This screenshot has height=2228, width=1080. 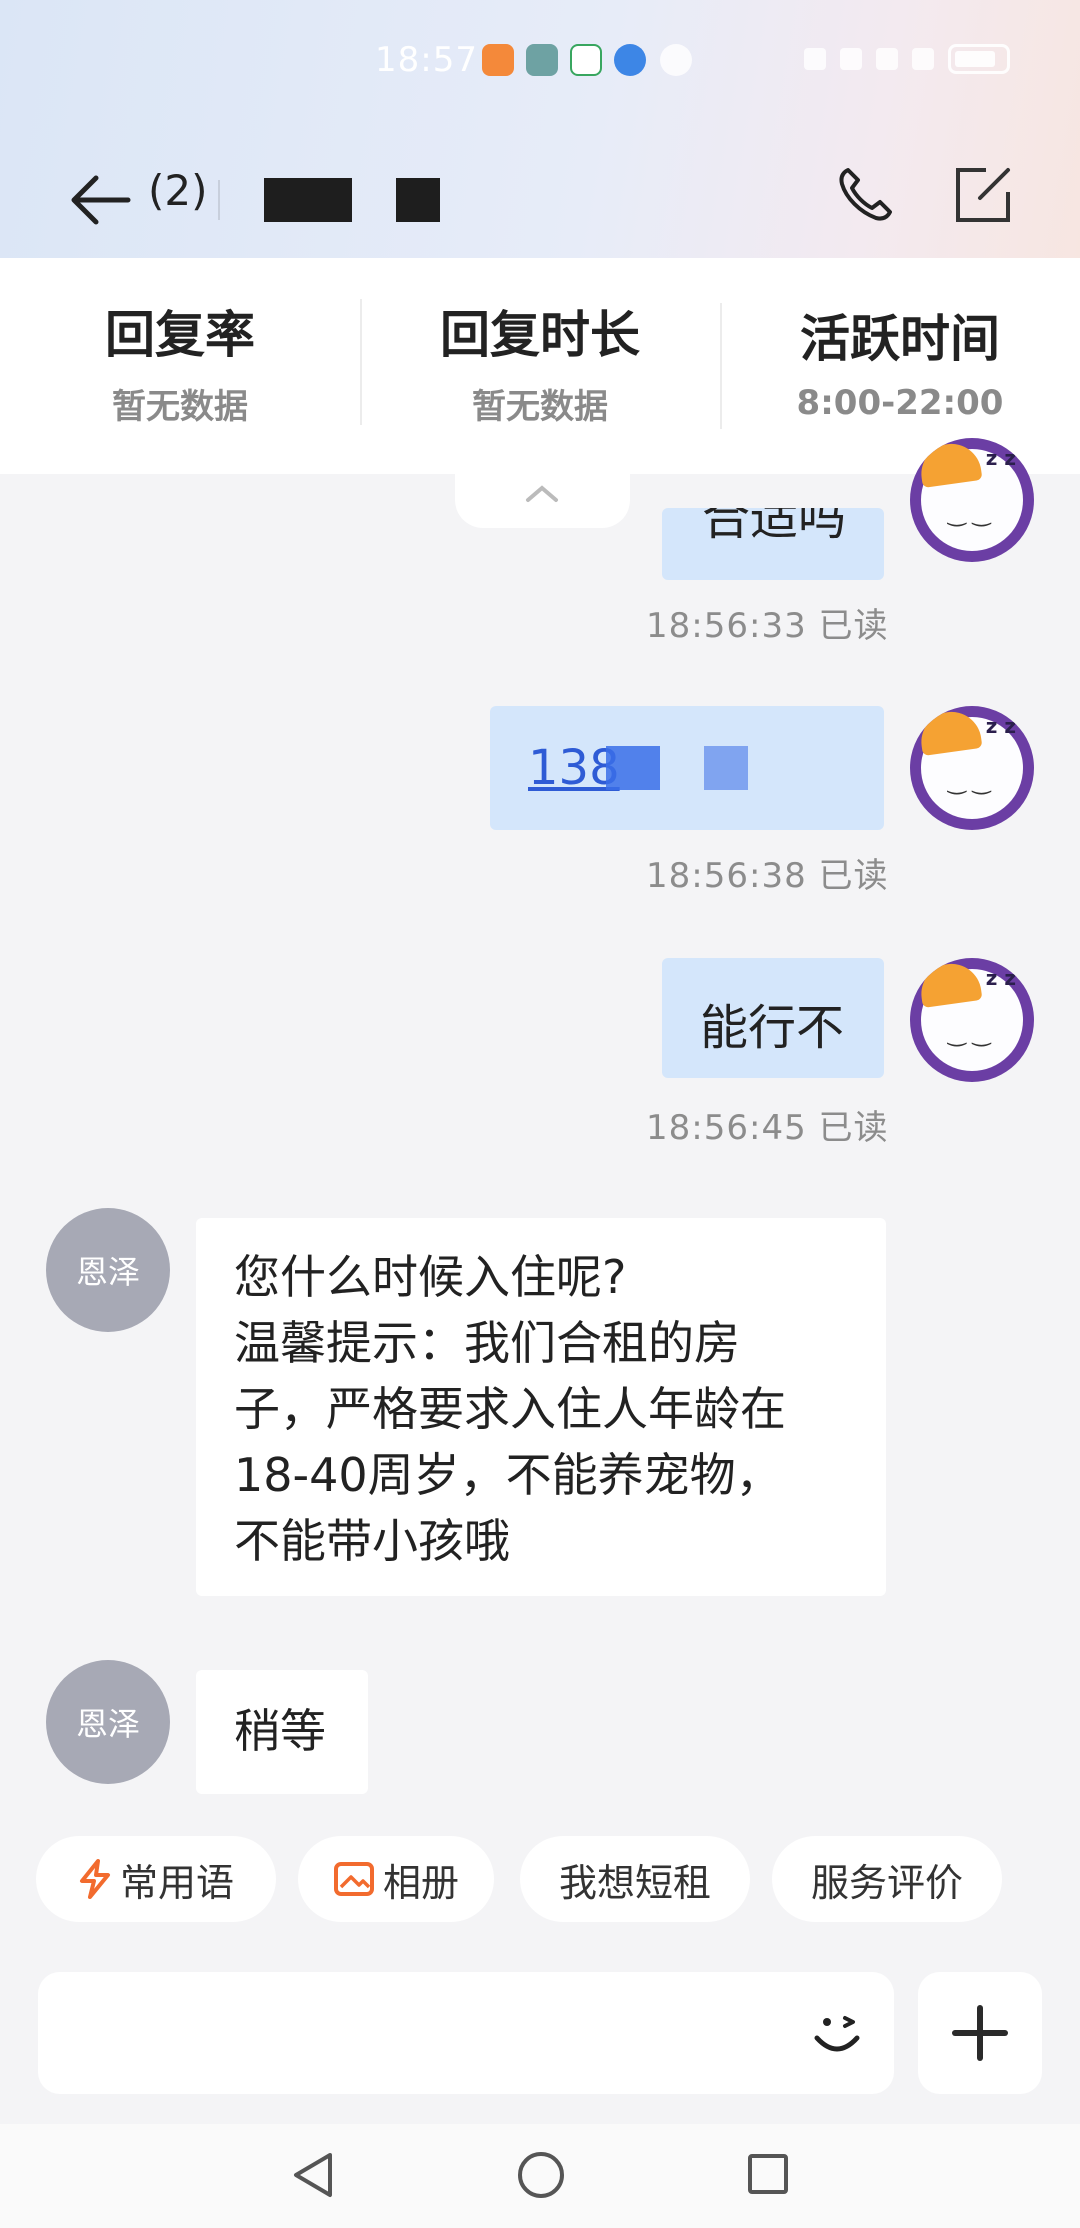 I want to click on chip-label: 相册, so click(x=420, y=1882).